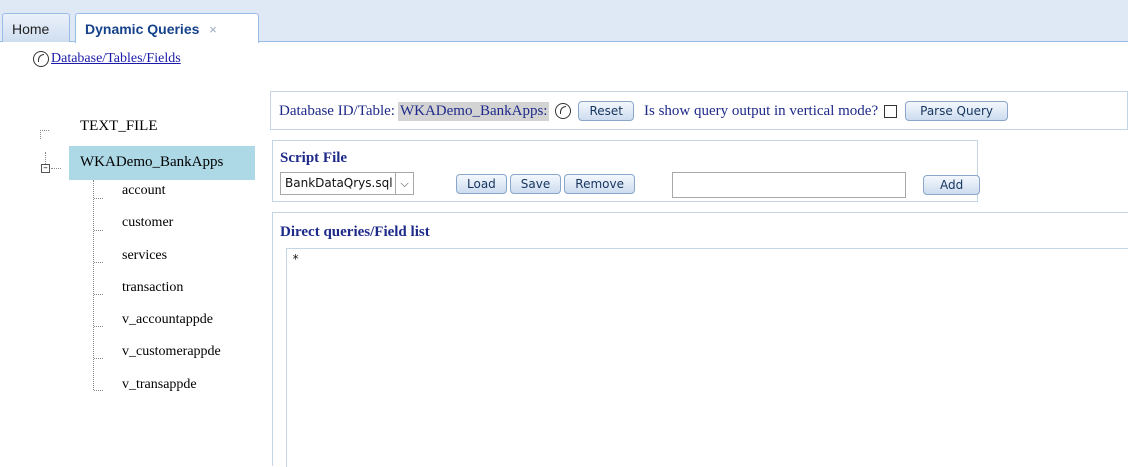  Describe the element at coordinates (952, 185) in the screenshot. I see `add-button: Add` at that location.